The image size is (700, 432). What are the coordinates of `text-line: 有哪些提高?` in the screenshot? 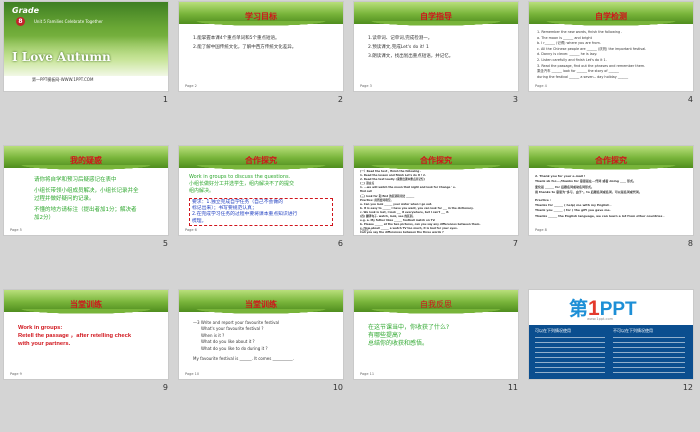 It's located at (385, 335).